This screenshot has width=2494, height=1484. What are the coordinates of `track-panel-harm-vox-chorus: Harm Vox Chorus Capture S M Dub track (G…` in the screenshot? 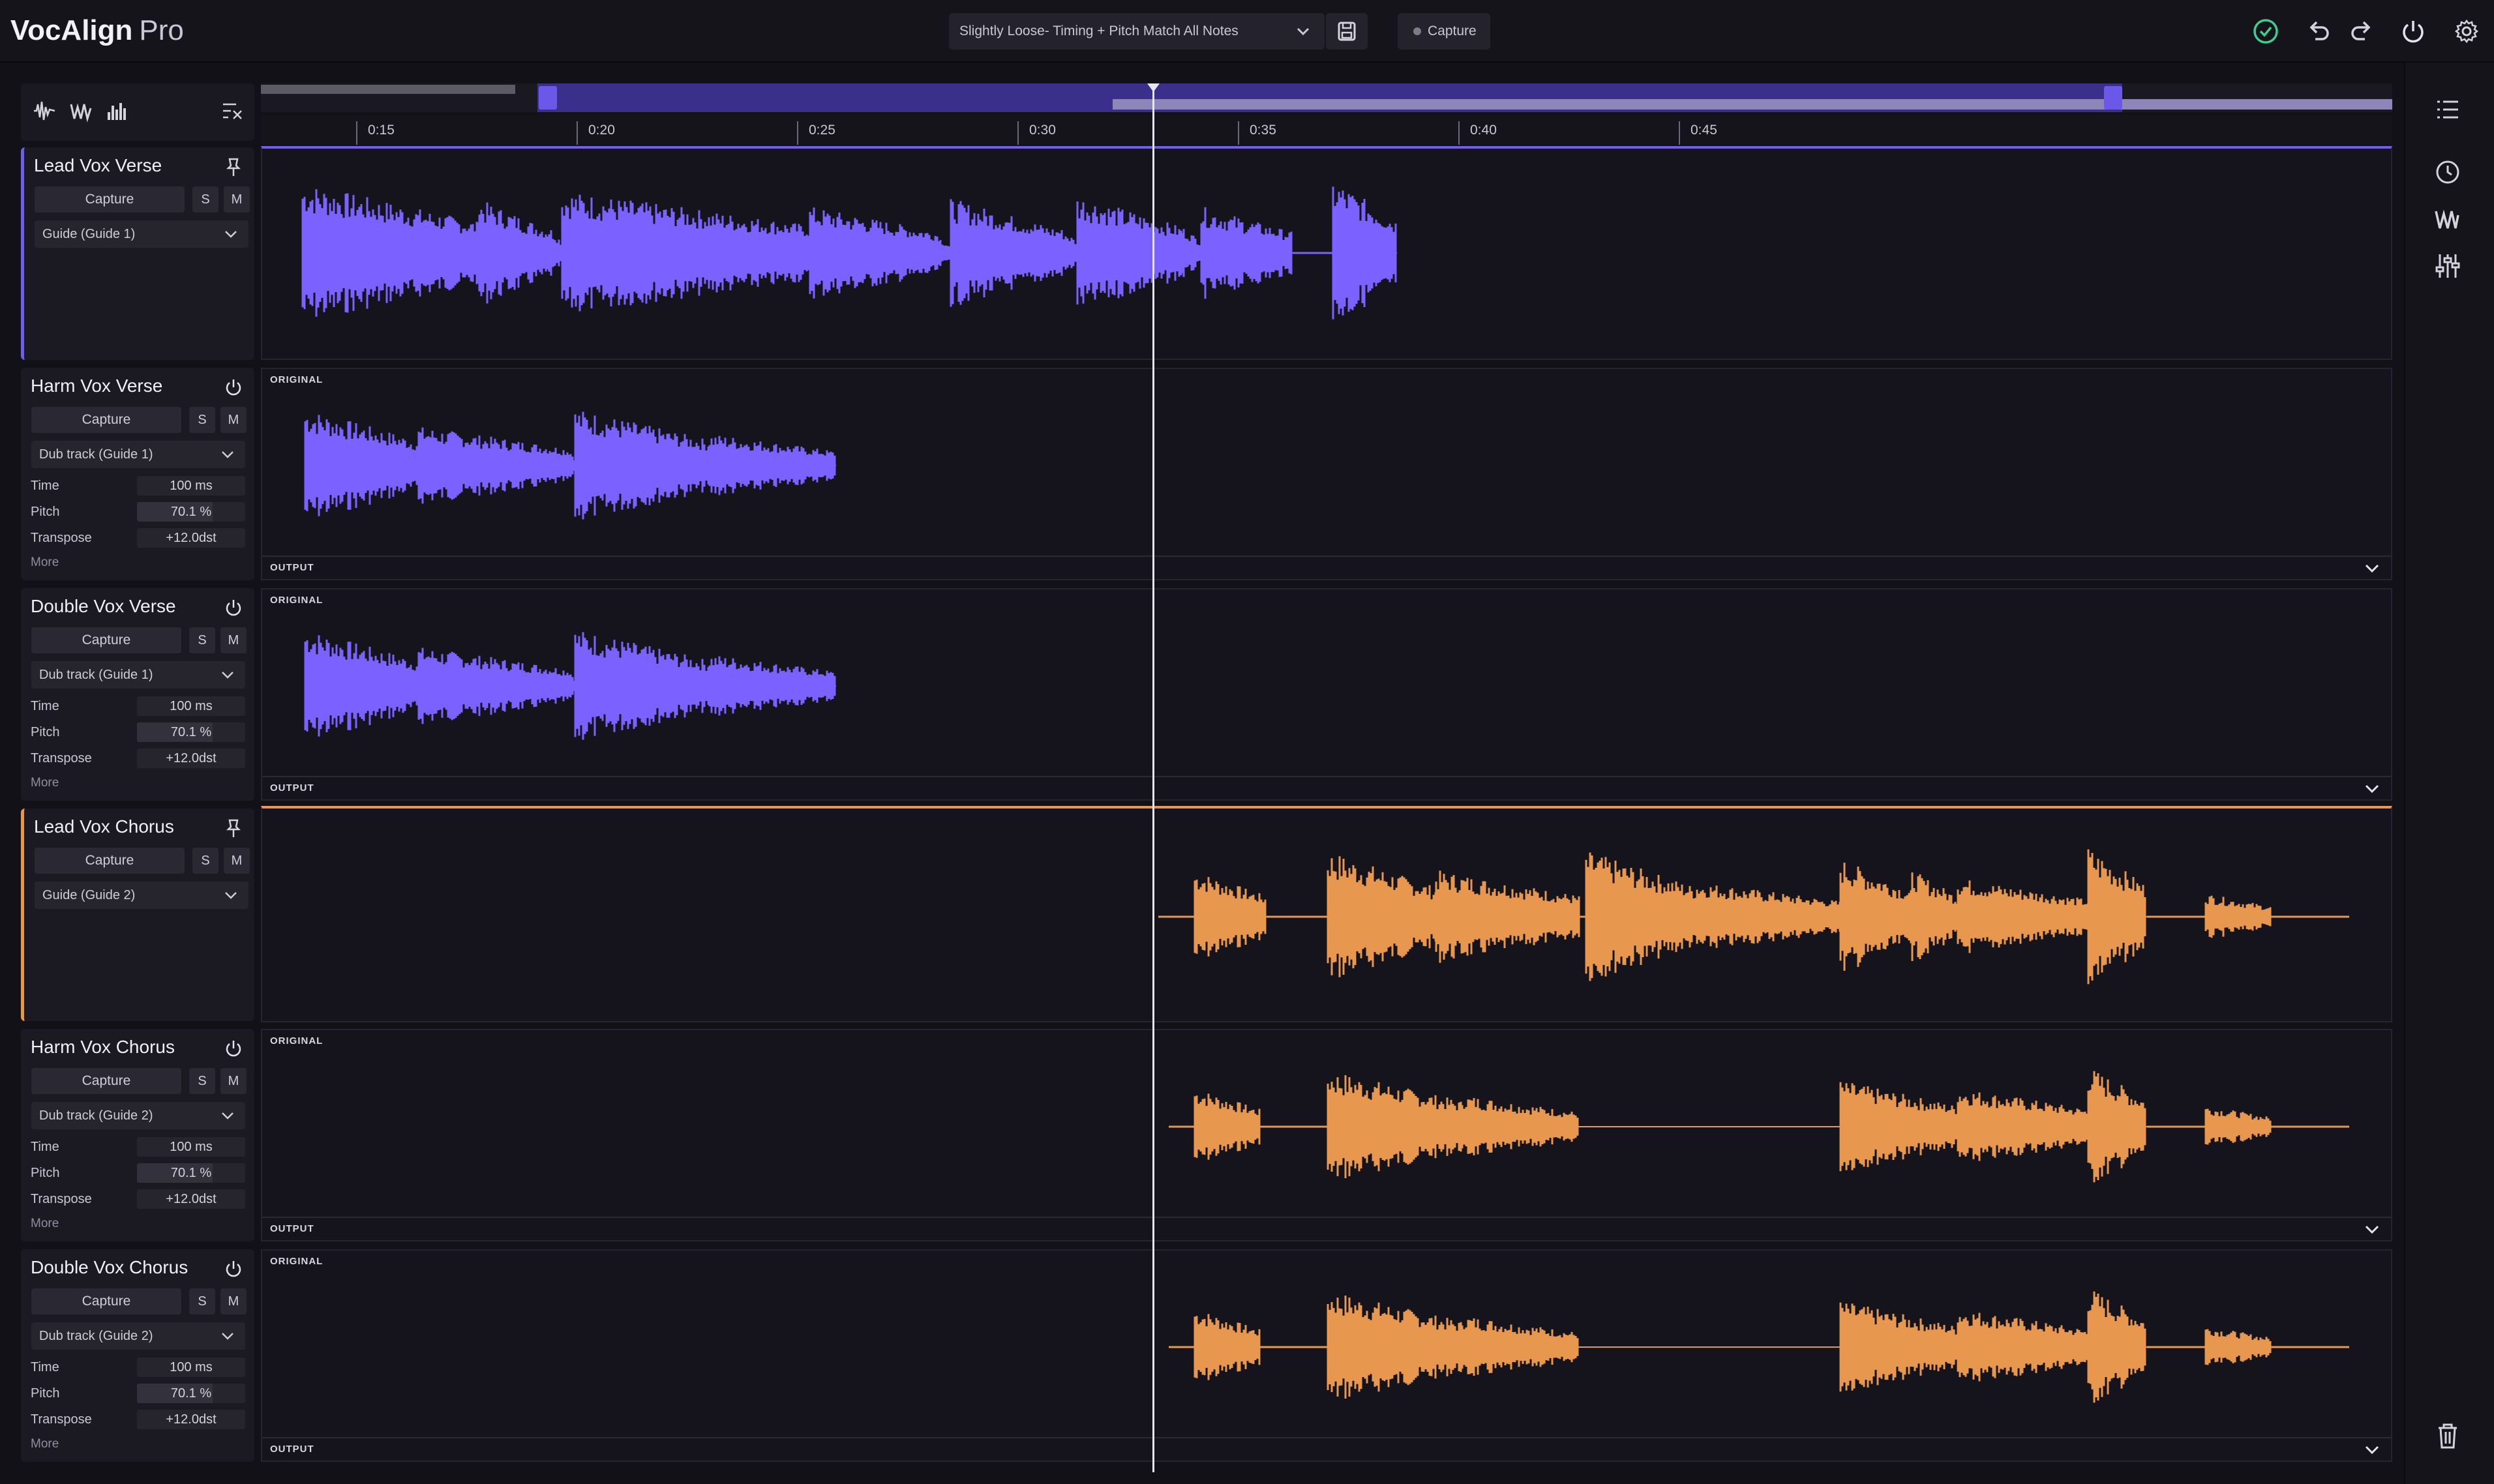 It's located at (138, 1135).